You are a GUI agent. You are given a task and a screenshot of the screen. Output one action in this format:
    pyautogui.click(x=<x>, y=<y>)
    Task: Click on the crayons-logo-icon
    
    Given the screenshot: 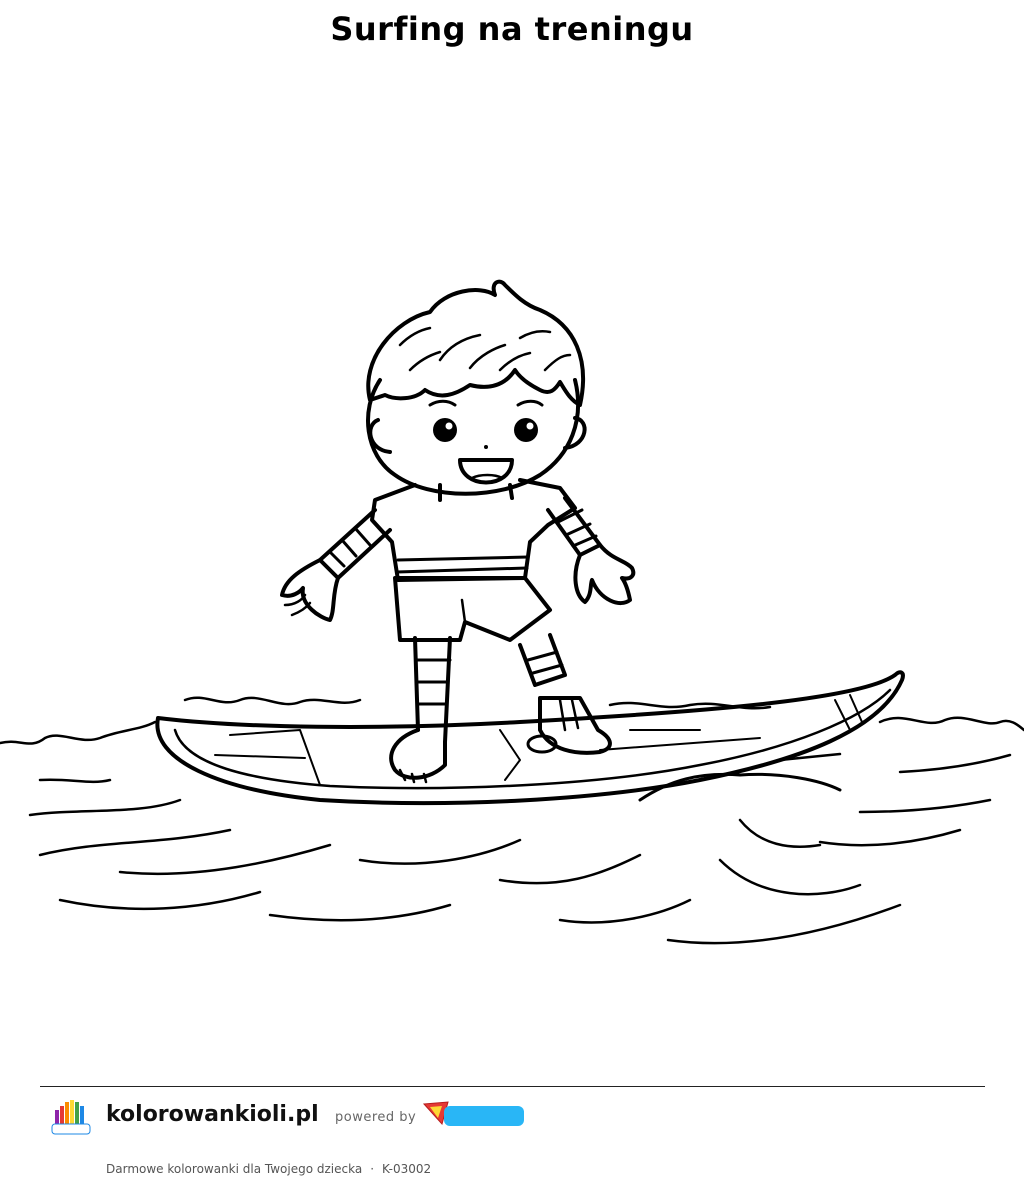 What is the action you would take?
    pyautogui.click(x=71, y=1117)
    